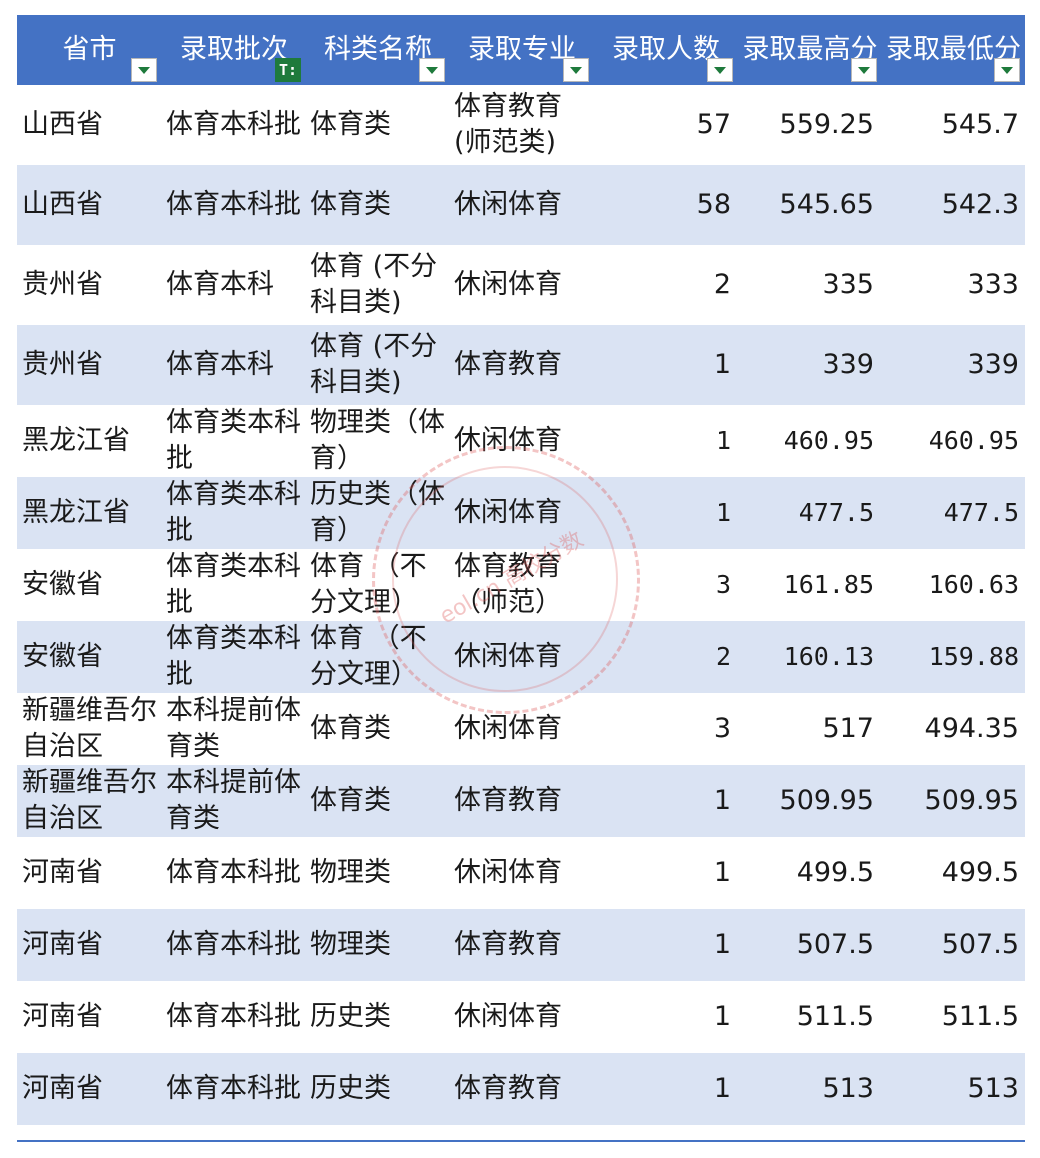 The height and width of the screenshot is (1158, 1040). Describe the element at coordinates (723, 584) in the screenshot. I see `cell-count: 3` at that location.